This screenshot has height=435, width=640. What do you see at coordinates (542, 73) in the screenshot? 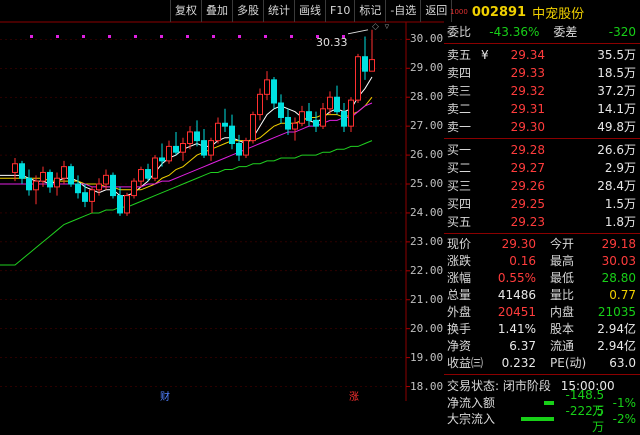
I see `sell-order-row: 卖四 29.33 18.5万` at bounding box center [542, 73].